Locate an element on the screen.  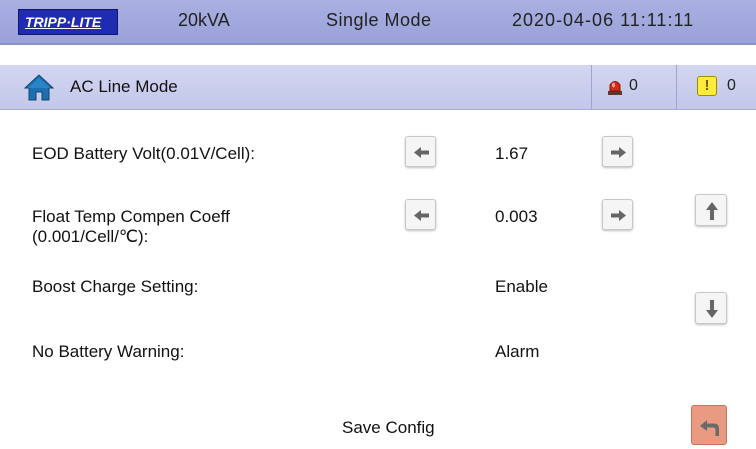
brand-logo: TRIPP·LITE is located at coordinates (68, 22).